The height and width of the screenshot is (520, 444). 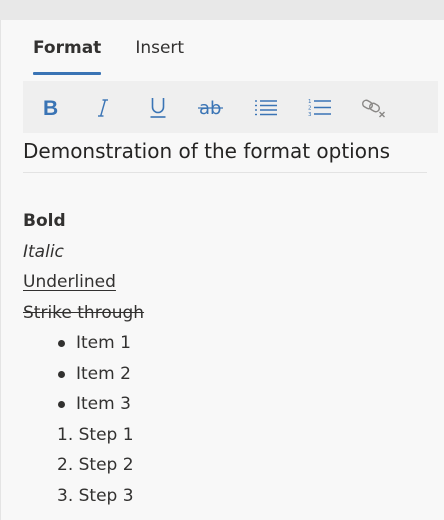 What do you see at coordinates (69, 282) in the screenshot?
I see `underlined-text-line: Underlined` at bounding box center [69, 282].